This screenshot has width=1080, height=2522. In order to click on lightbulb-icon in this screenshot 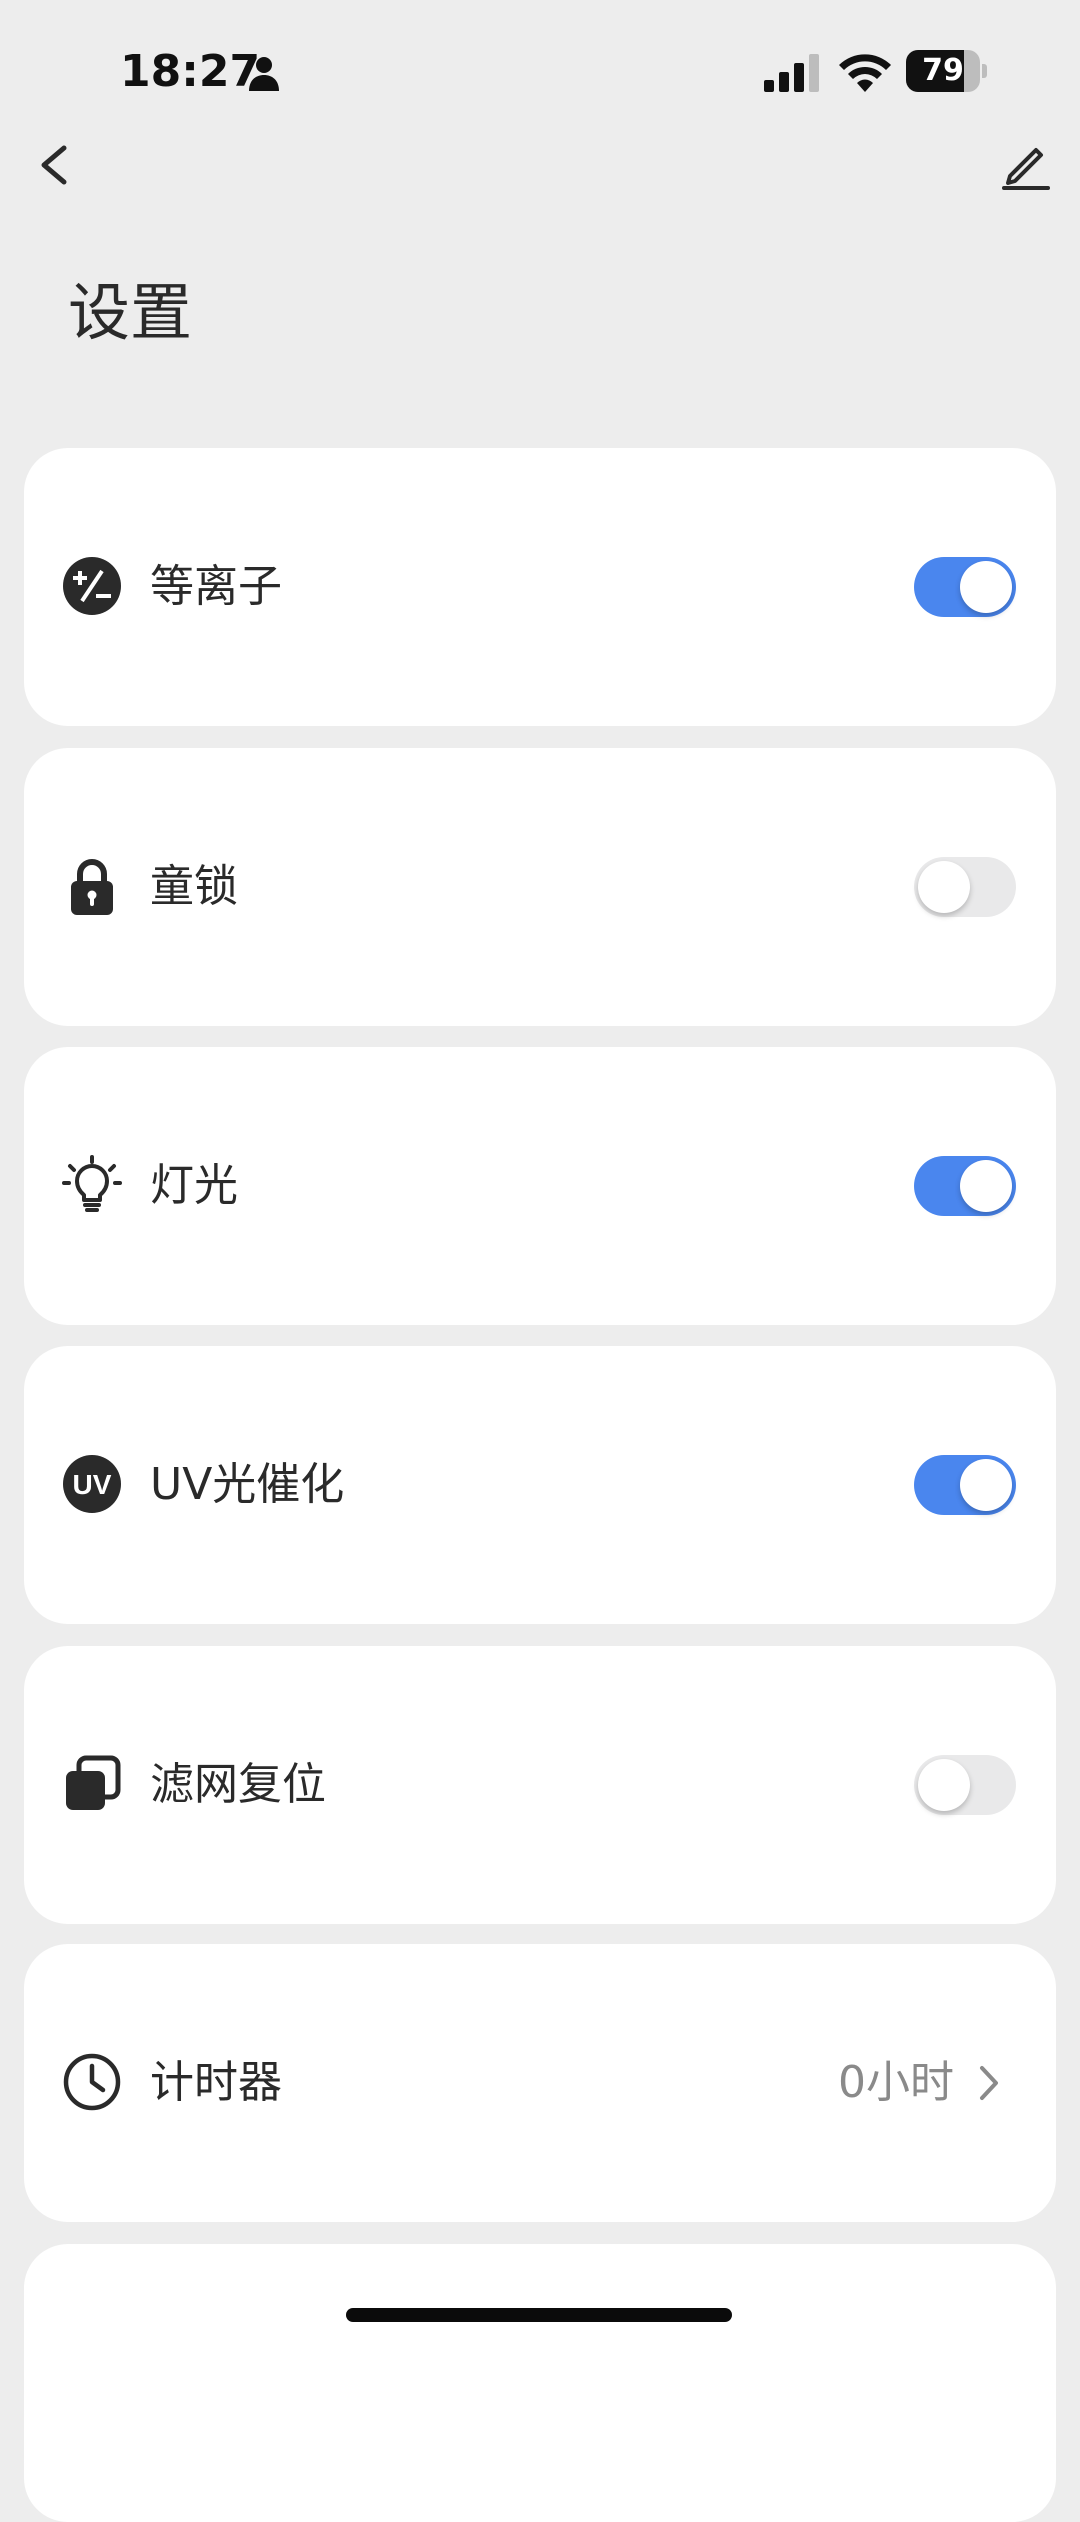, I will do `click(92, 1185)`.